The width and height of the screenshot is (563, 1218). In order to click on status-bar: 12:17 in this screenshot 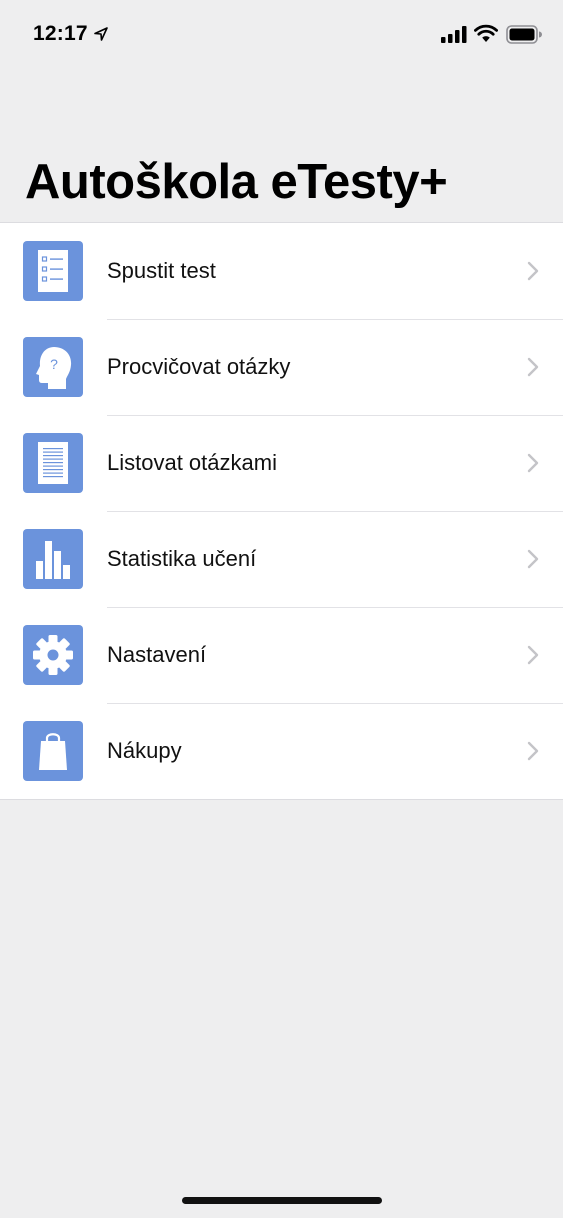, I will do `click(281, 35)`.